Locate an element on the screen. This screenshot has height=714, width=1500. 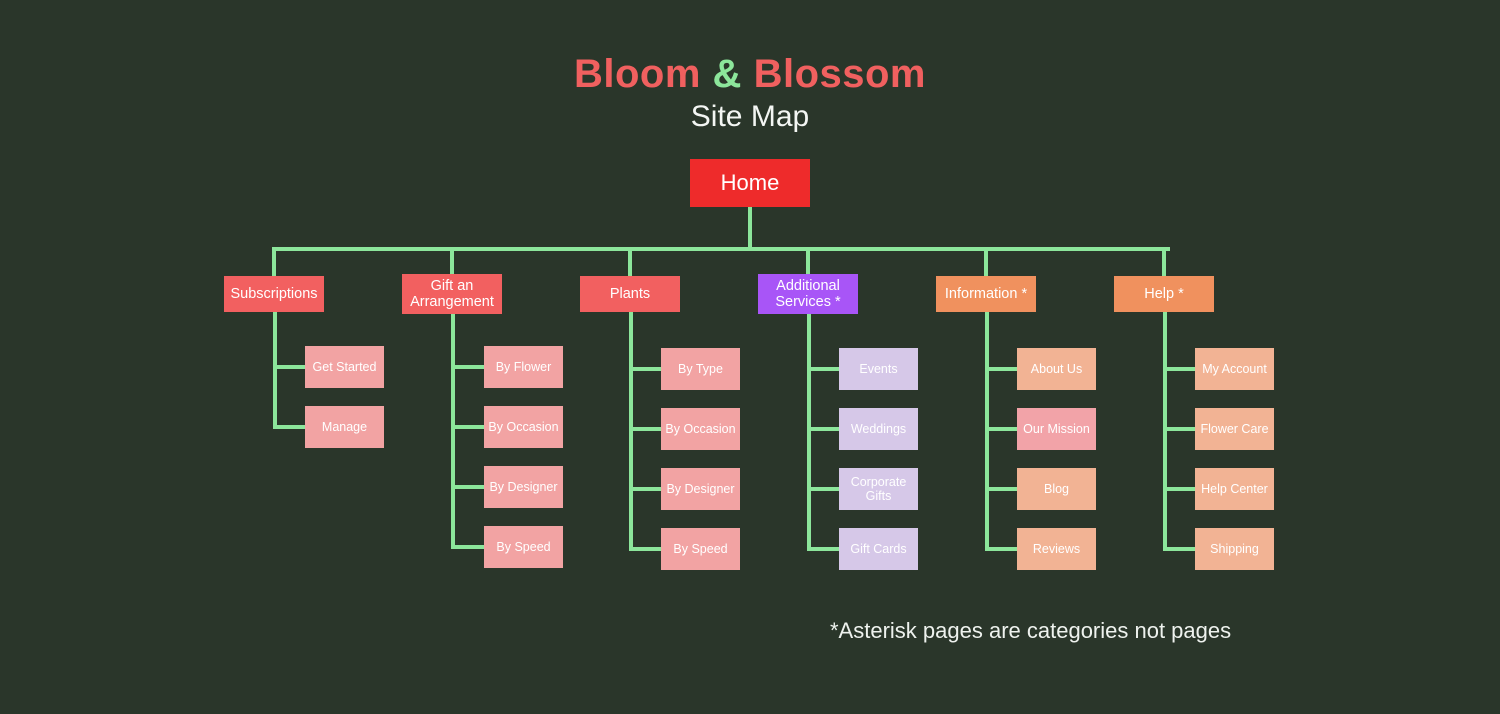
node-help-child-0-label: My Account is located at coordinates (1234, 369).